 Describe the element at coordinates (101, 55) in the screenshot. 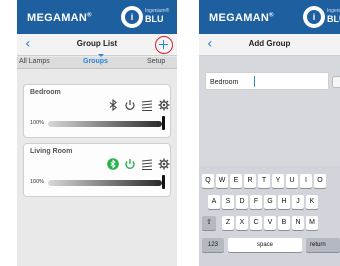

I see `active-tab-indicator` at that location.